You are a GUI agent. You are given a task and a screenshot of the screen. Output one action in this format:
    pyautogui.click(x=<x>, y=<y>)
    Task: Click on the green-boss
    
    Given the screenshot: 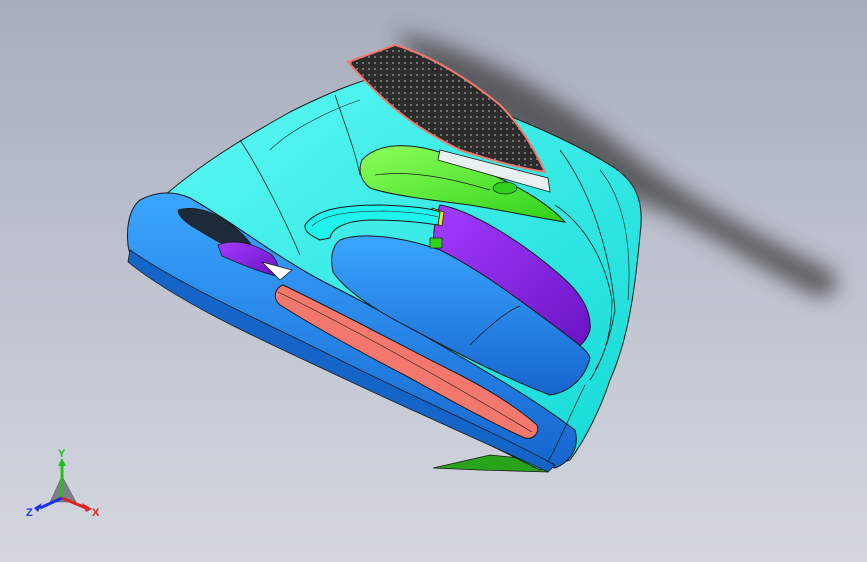 What is the action you would take?
    pyautogui.click(x=505, y=188)
    